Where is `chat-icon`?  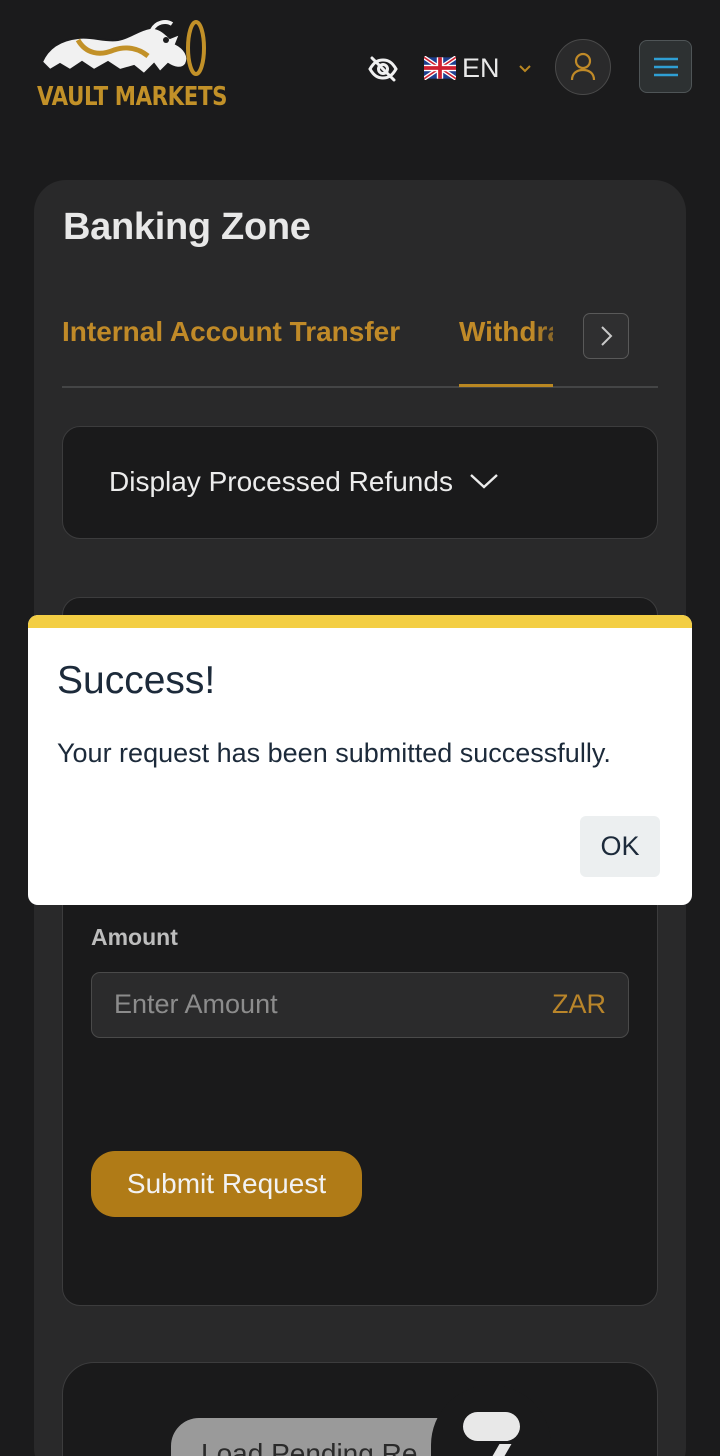 chat-icon is located at coordinates (491, 1426).